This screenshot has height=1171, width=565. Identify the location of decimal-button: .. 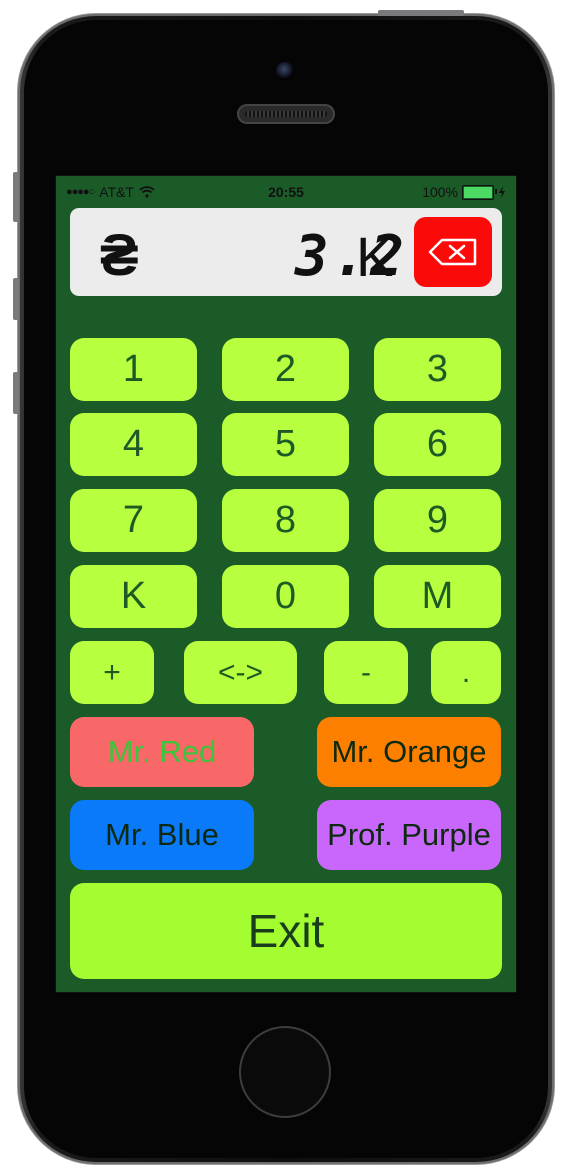
(466, 672).